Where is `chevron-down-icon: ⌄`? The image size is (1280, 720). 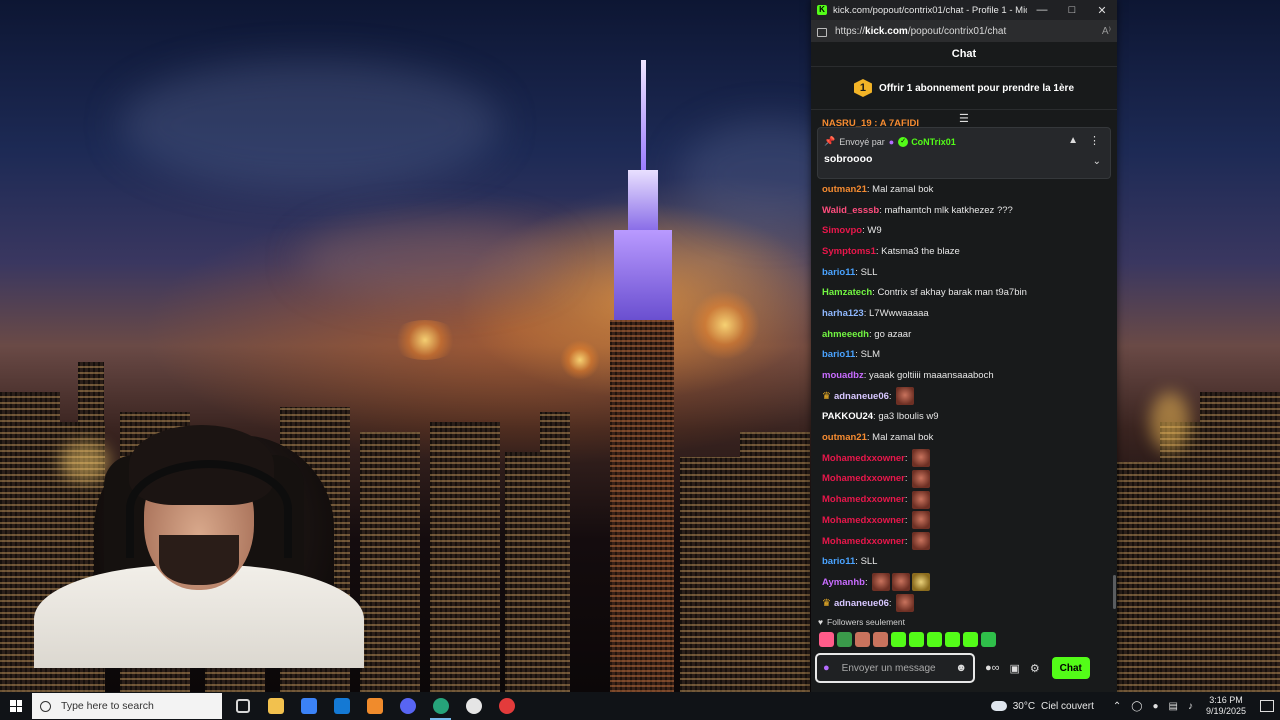 chevron-down-icon: ⌄ is located at coordinates (1097, 161).